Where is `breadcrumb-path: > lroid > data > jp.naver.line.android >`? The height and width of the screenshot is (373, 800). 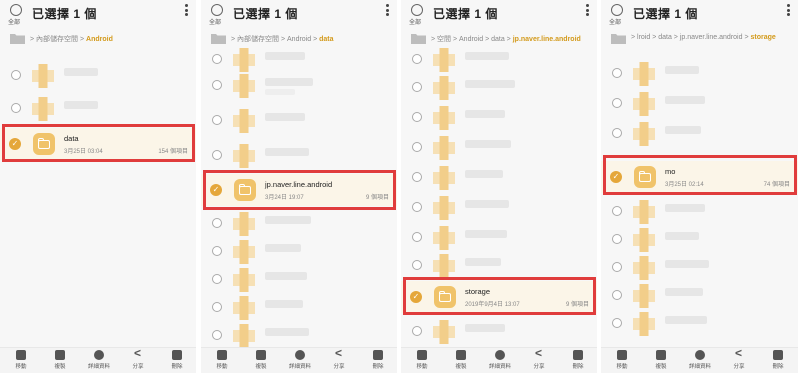
breadcrumb-path: > lroid > data > jp.naver.line.android > is located at coordinates (690, 37).